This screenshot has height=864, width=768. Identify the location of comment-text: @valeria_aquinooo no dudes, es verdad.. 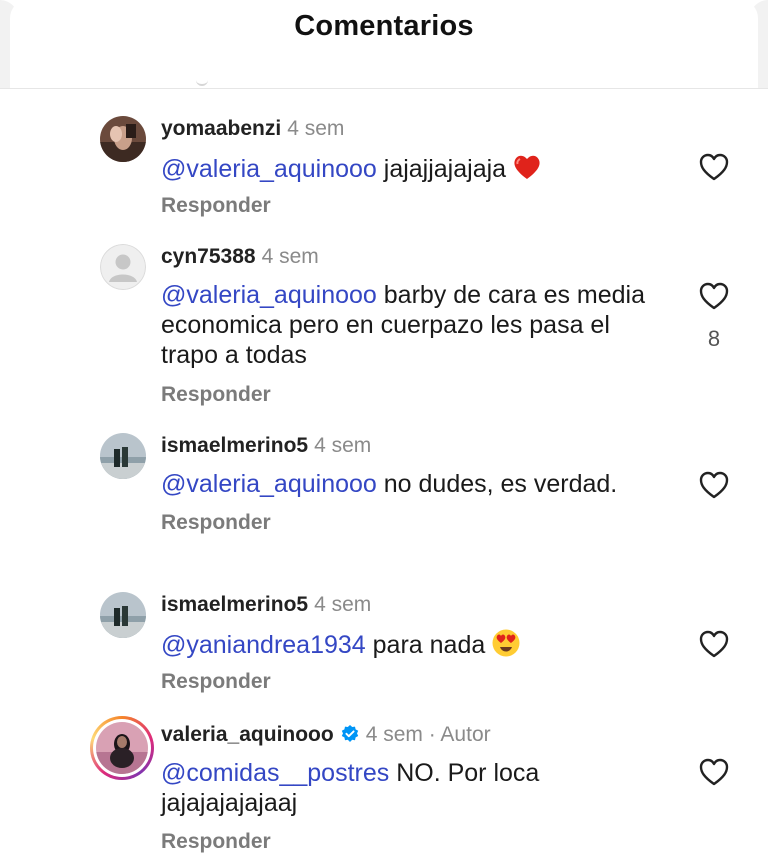
(421, 484).